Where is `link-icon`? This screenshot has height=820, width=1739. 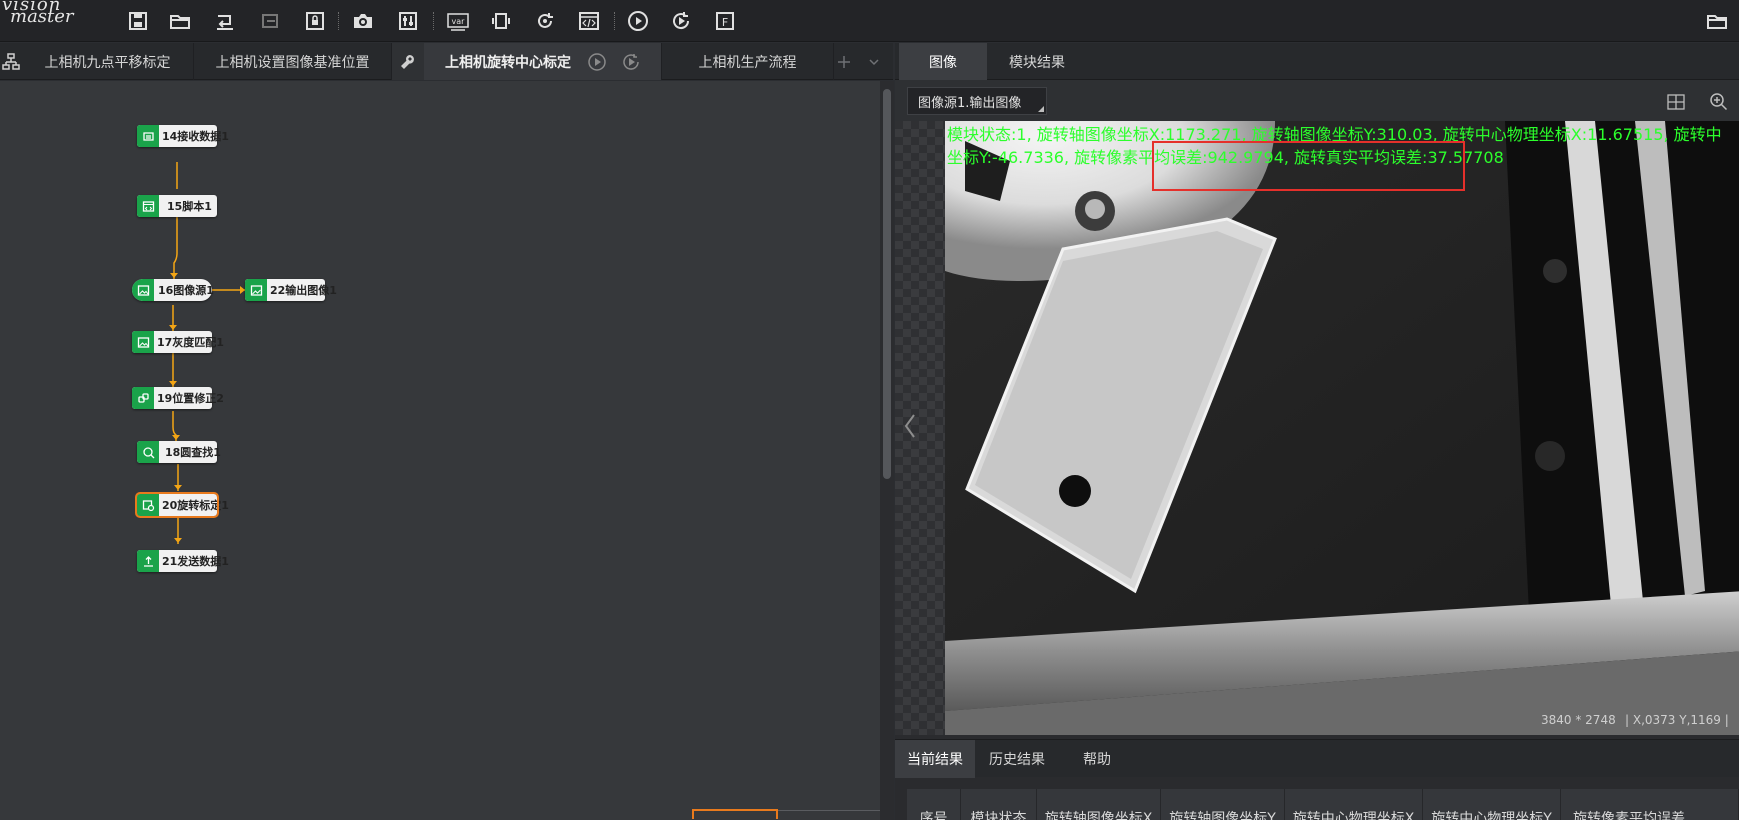
link-icon is located at coordinates (143, 398).